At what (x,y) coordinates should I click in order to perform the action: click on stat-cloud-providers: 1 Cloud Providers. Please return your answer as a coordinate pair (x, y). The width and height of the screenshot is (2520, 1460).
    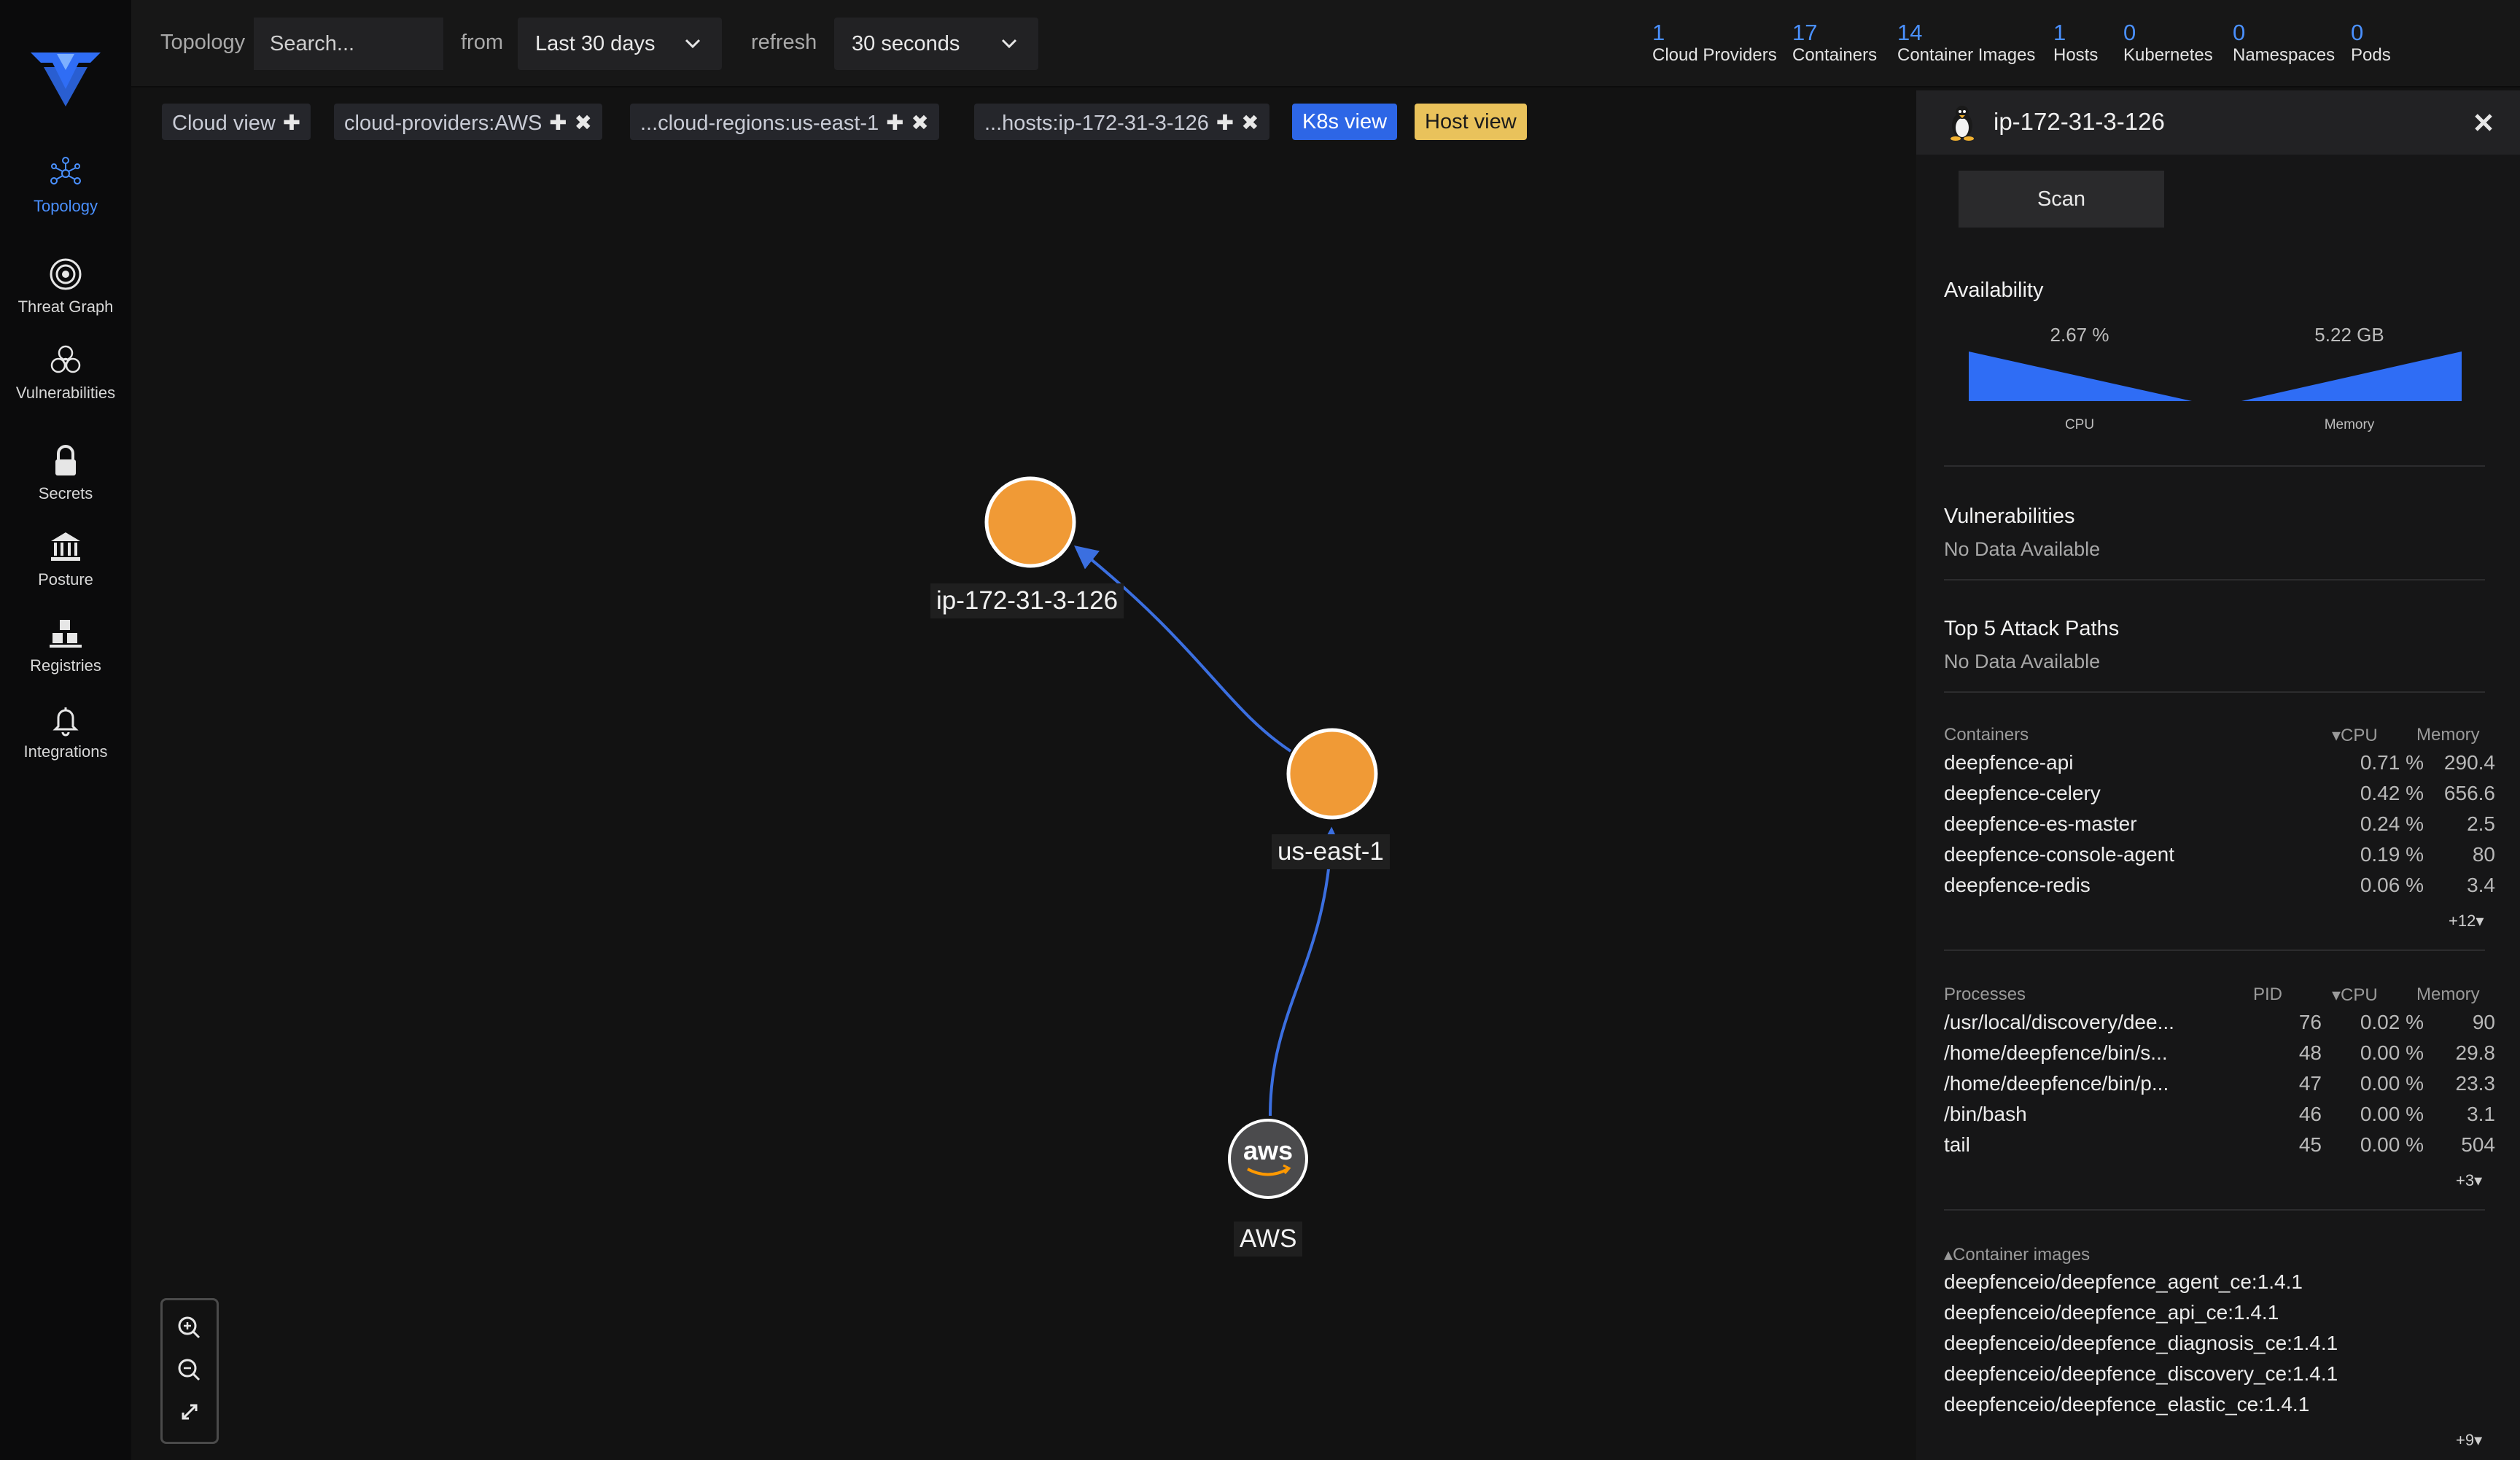
    Looking at the image, I should click on (1714, 43).